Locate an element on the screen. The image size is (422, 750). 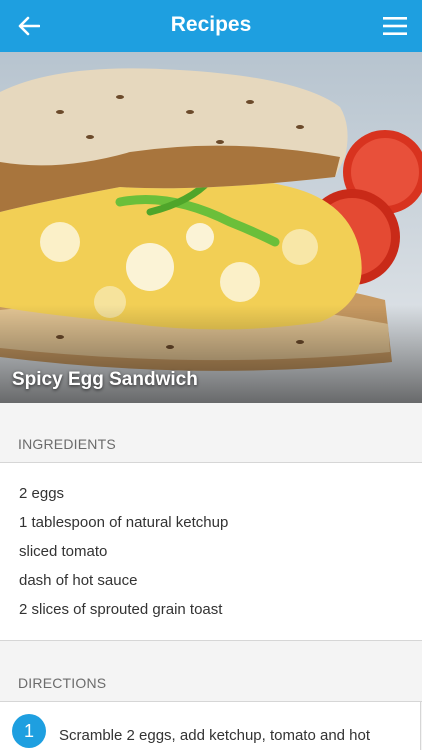
hamburger-menu-icon is located at coordinates (395, 26).